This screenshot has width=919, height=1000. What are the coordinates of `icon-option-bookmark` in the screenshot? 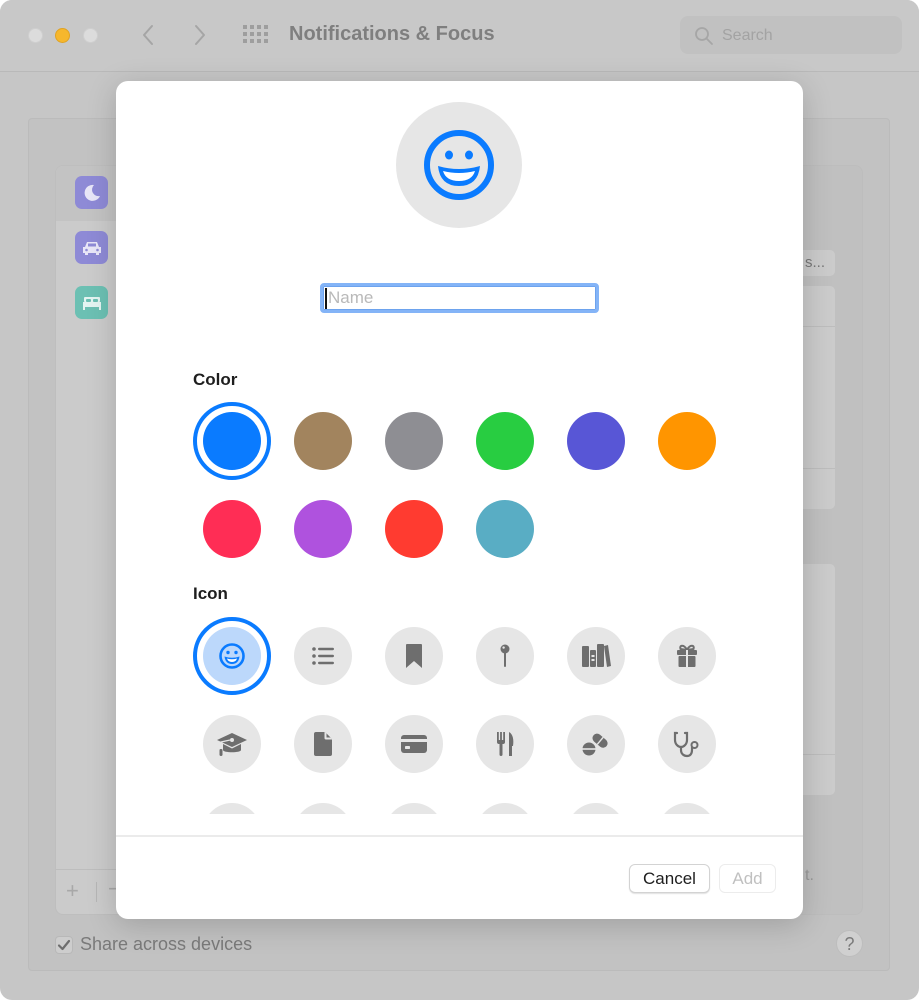 It's located at (414, 656).